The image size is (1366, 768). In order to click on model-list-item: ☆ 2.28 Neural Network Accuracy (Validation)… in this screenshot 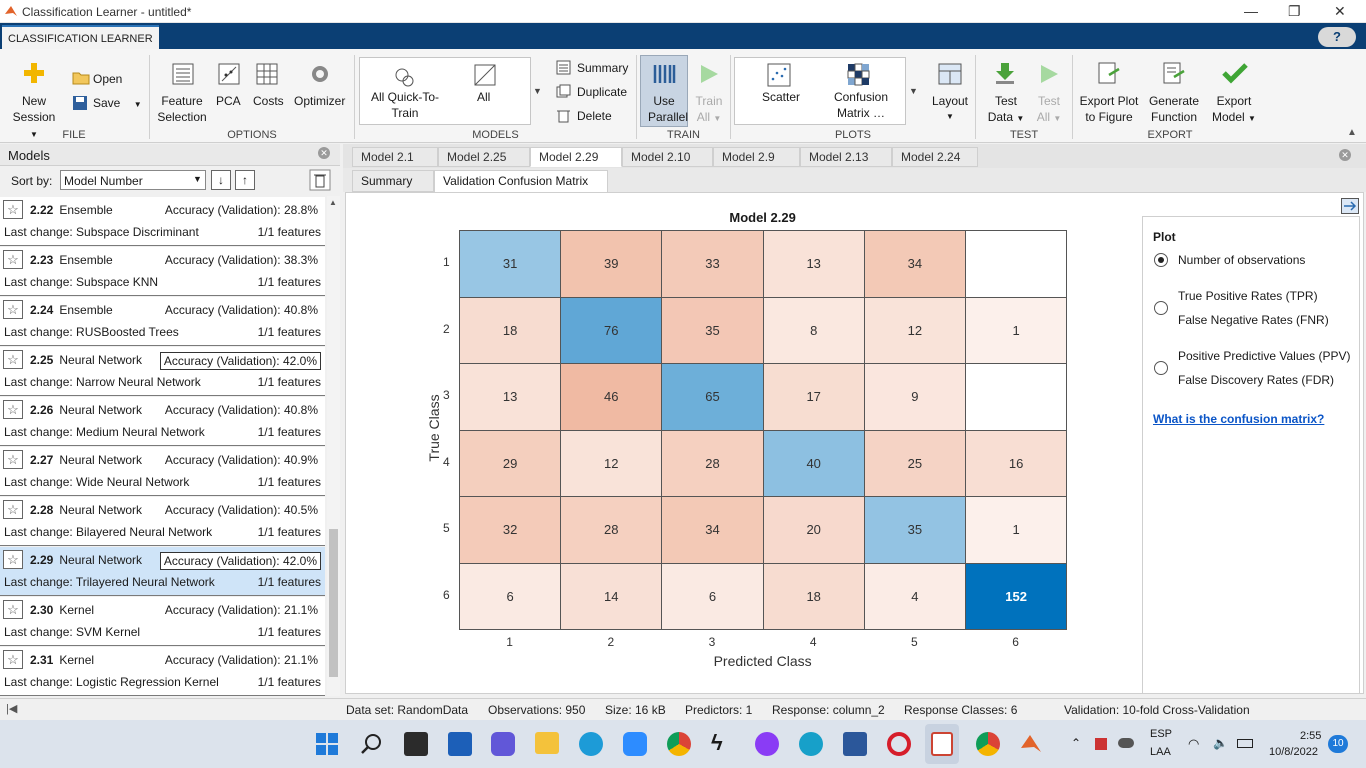, I will do `click(162, 521)`.